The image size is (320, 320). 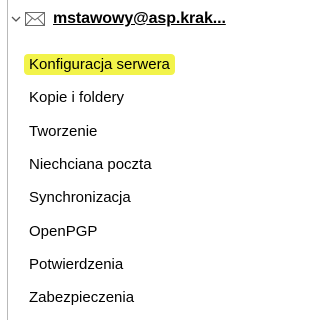 I want to click on settings-item-label: Synchronizacja, so click(x=80, y=198).